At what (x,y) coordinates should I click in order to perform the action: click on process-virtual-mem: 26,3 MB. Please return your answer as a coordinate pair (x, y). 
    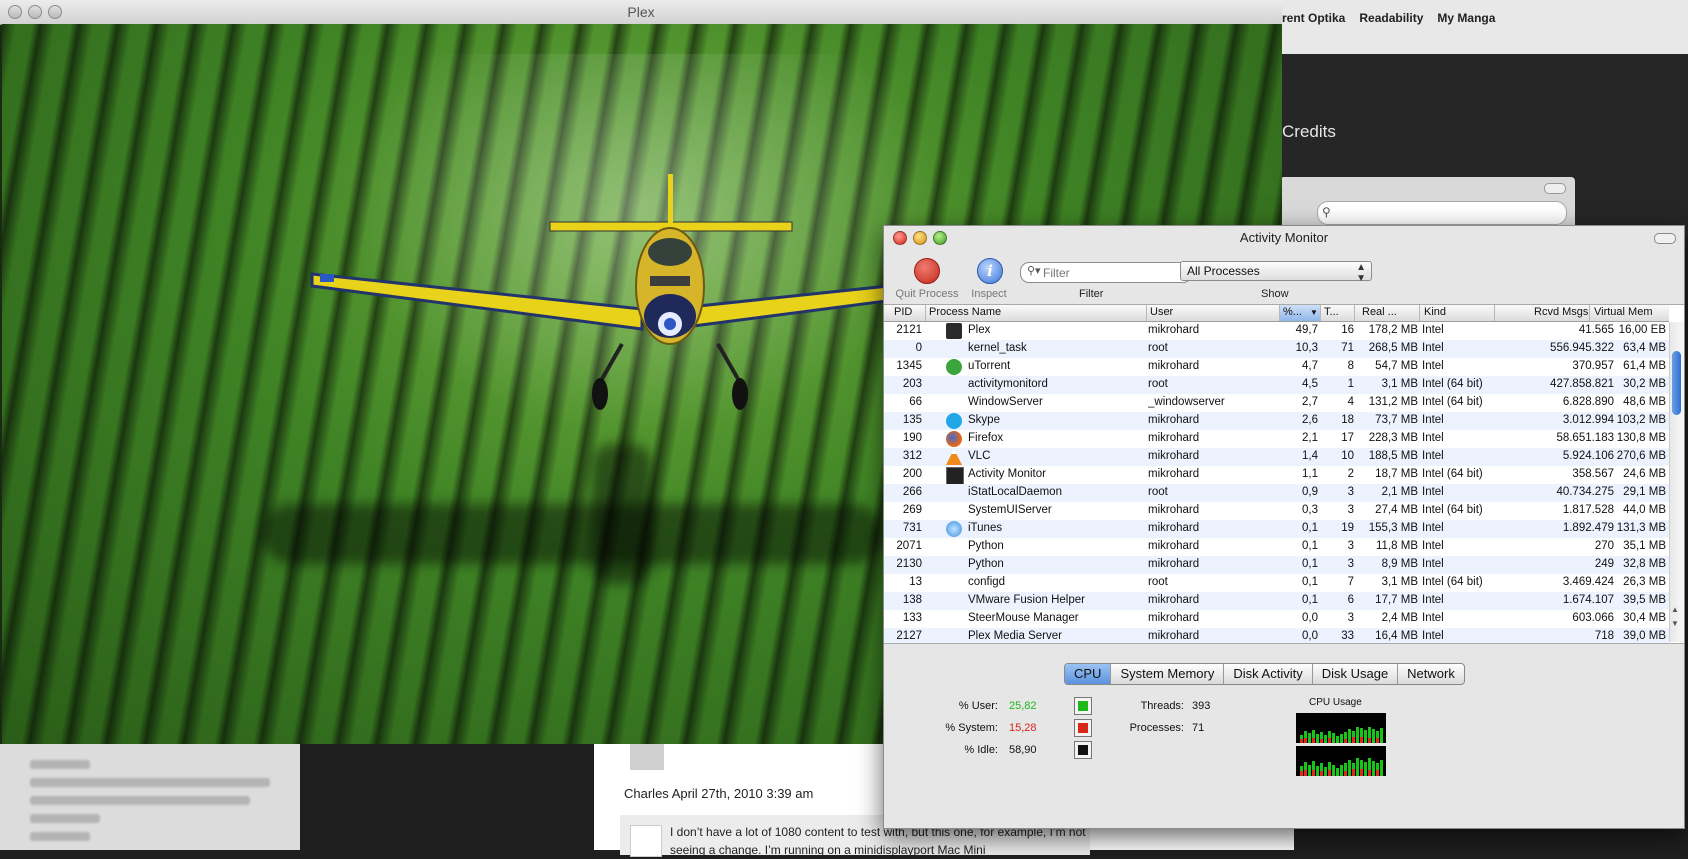
    Looking at the image, I should click on (1644, 582).